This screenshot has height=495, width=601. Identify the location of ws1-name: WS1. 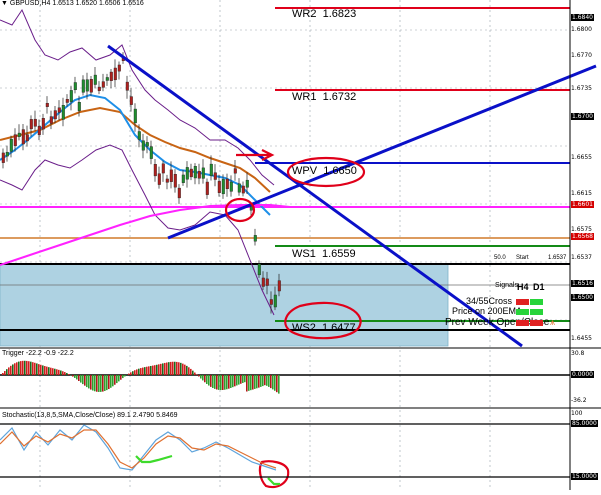
(304, 254).